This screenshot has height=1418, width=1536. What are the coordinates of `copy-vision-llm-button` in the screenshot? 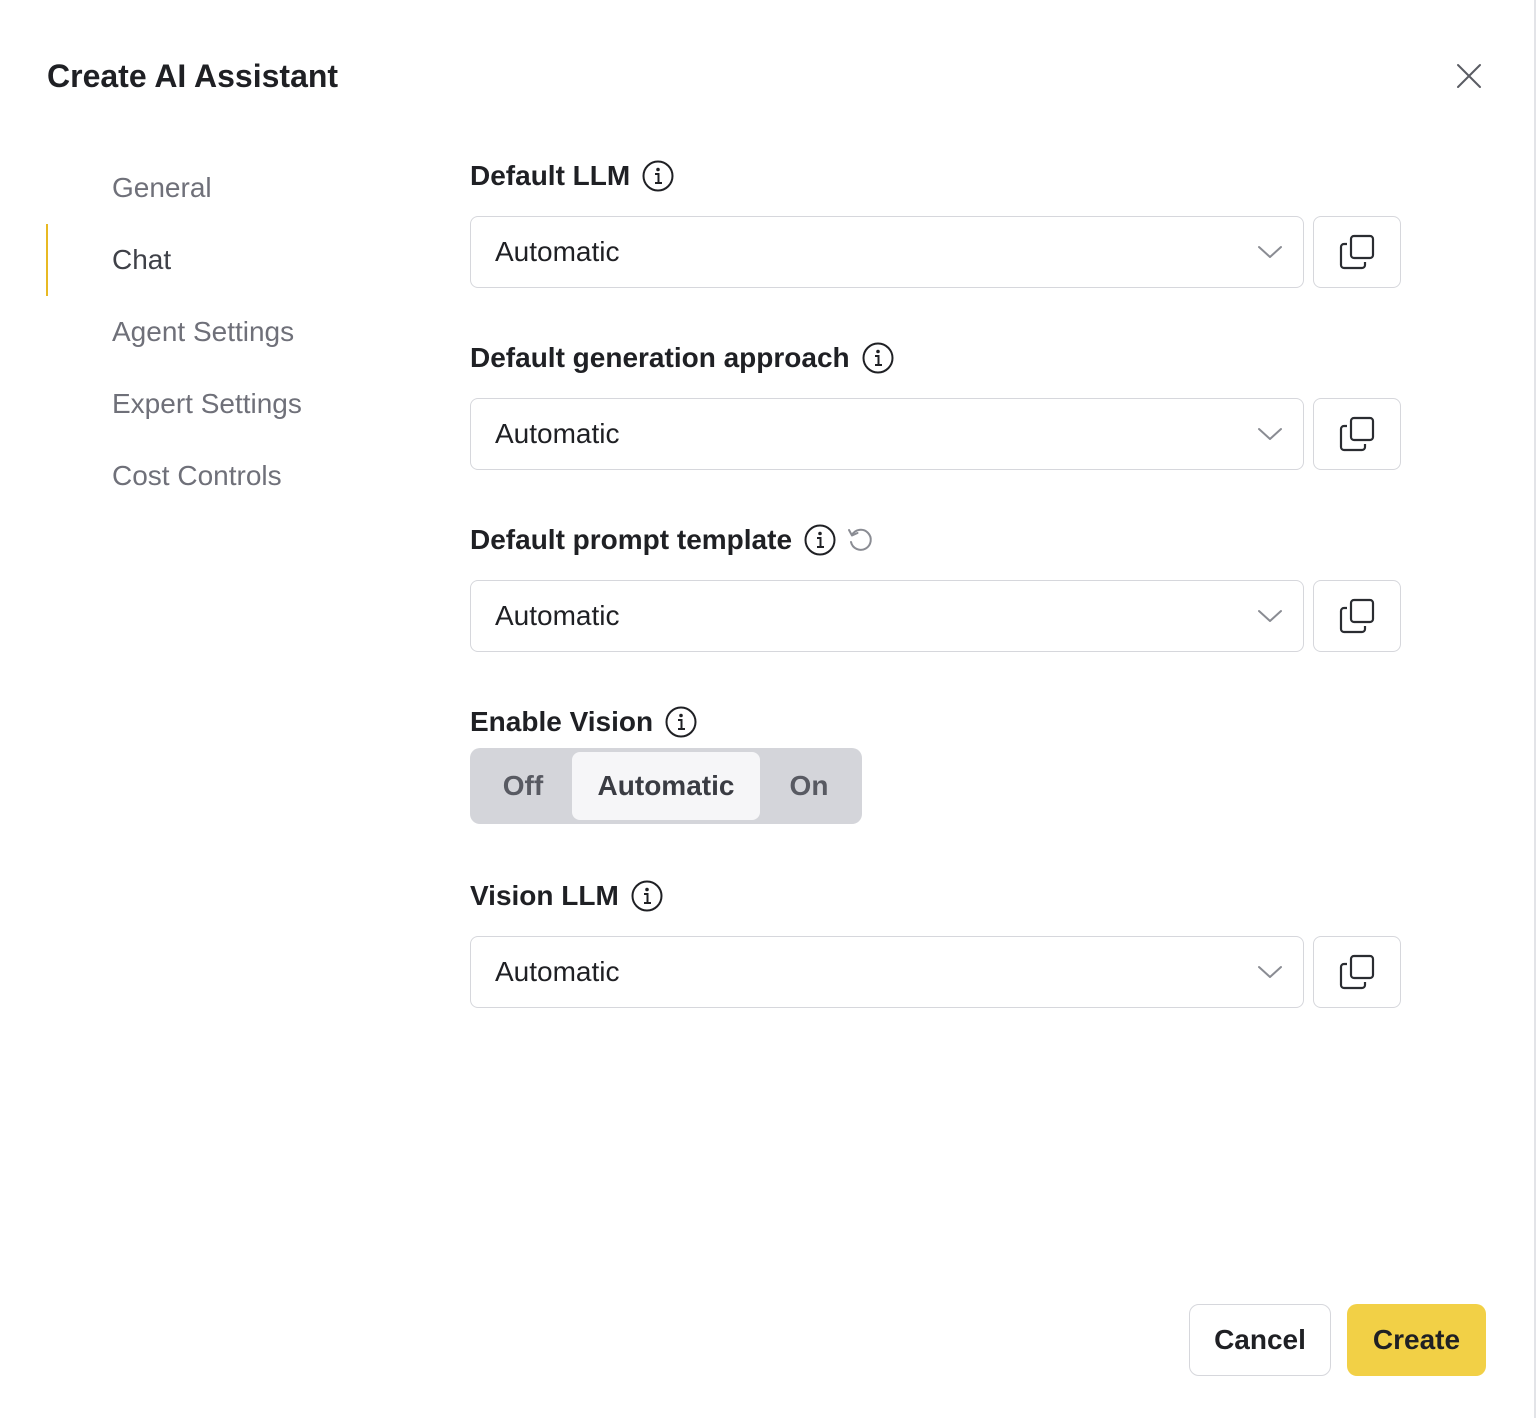 It's located at (1357, 972).